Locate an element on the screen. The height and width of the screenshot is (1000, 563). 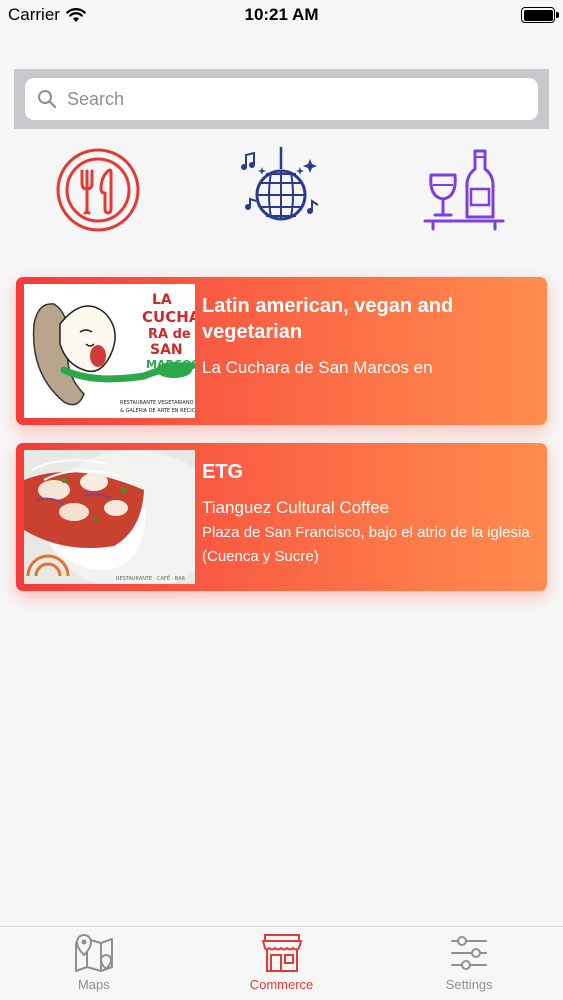
tab-settings: Settings is located at coordinates (469, 963).